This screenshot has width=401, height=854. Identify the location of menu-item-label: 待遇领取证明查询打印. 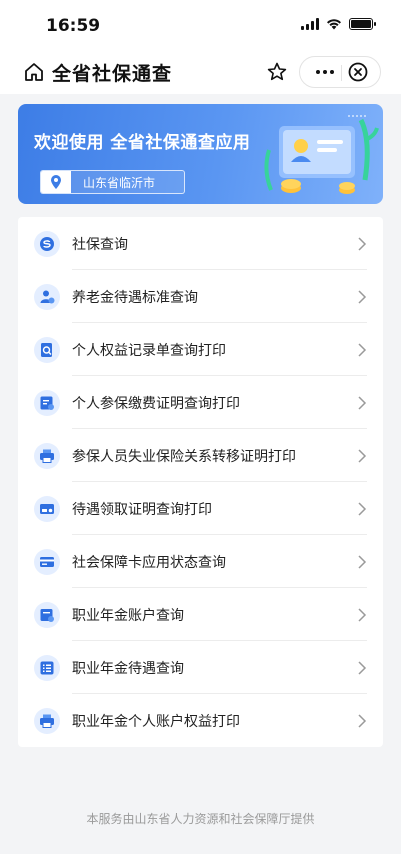
(142, 510).